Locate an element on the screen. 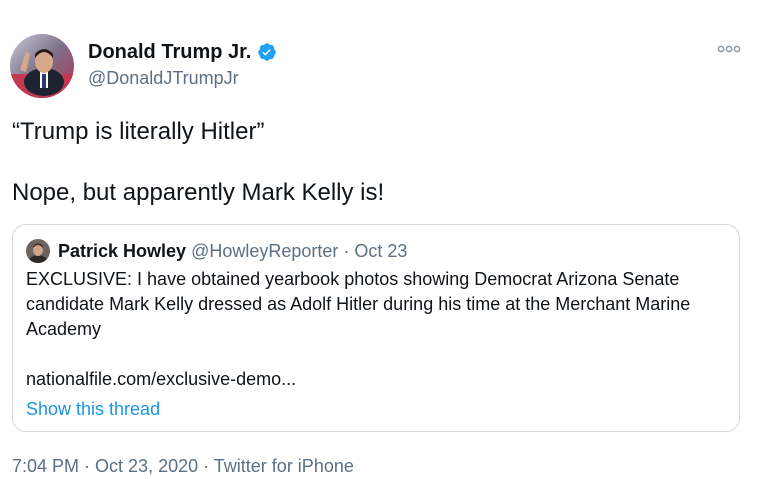 This screenshot has width=764, height=479. author-name-row: Donald Trump Jr. is located at coordinates (182, 52).